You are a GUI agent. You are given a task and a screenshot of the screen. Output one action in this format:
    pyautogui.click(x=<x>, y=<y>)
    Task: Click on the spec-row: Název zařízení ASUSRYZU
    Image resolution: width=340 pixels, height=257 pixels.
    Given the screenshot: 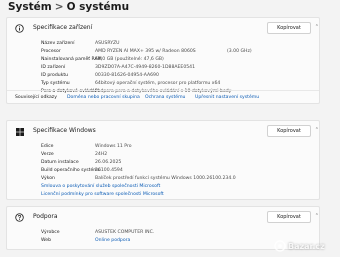 What is the action you would take?
    pyautogui.click(x=80, y=43)
    